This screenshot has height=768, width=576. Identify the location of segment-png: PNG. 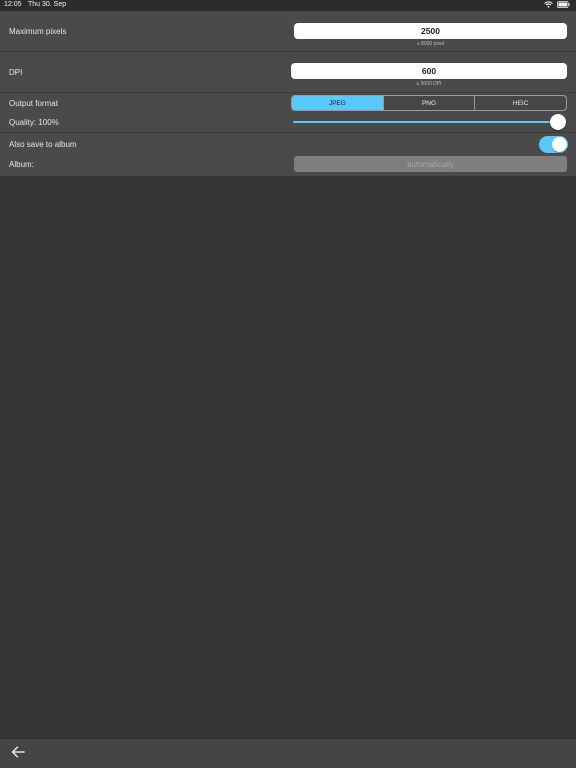
(428, 103).